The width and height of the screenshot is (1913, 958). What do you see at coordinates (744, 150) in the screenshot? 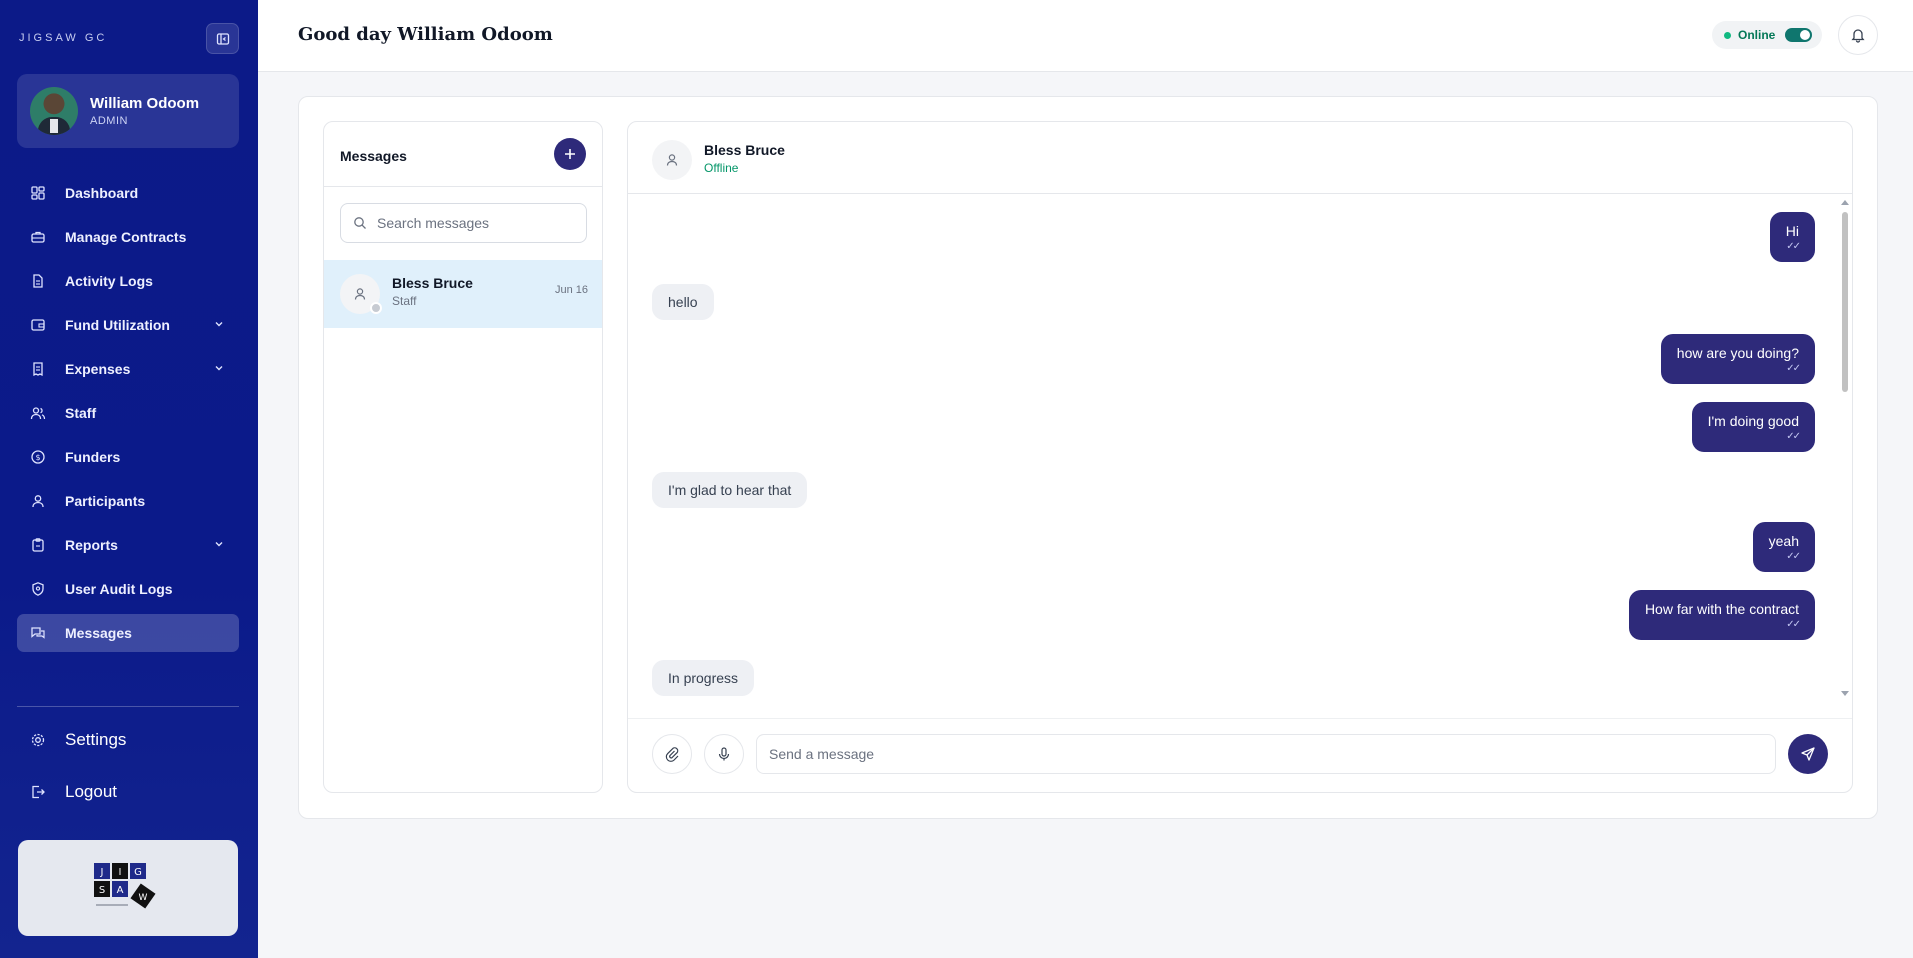
I see `chat-contact-name: Bless Bruce` at bounding box center [744, 150].